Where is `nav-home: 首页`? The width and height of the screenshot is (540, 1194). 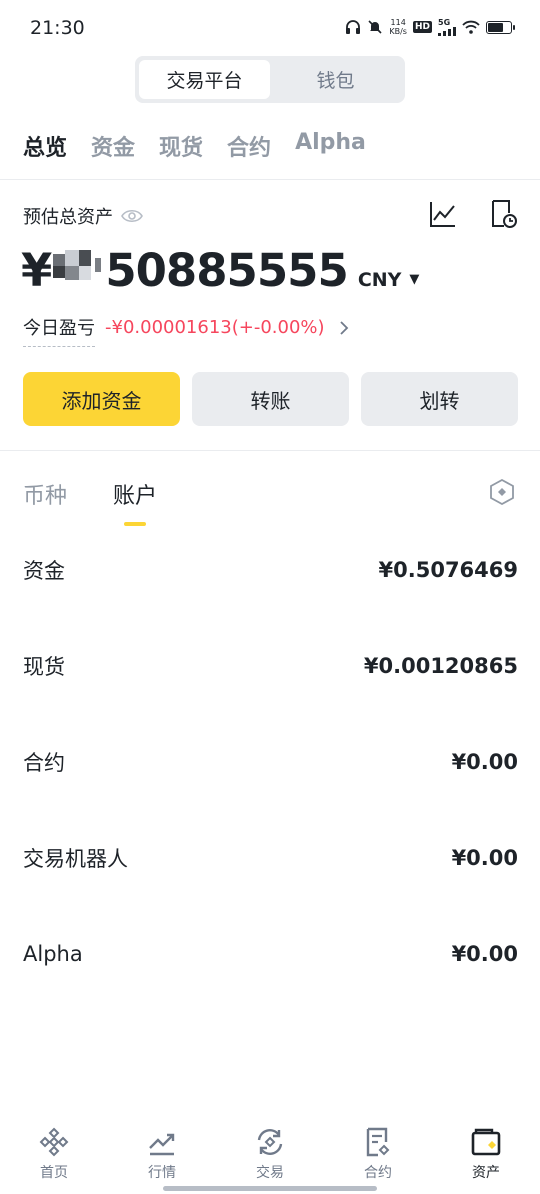 nav-home: 首页 is located at coordinates (54, 1160).